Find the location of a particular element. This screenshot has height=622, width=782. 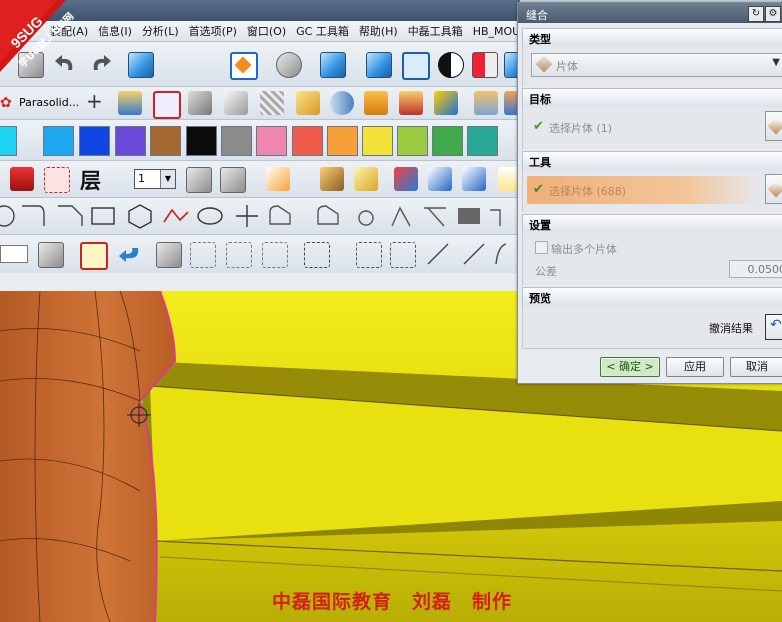

surface-tool-icon is located at coordinates (236, 103).